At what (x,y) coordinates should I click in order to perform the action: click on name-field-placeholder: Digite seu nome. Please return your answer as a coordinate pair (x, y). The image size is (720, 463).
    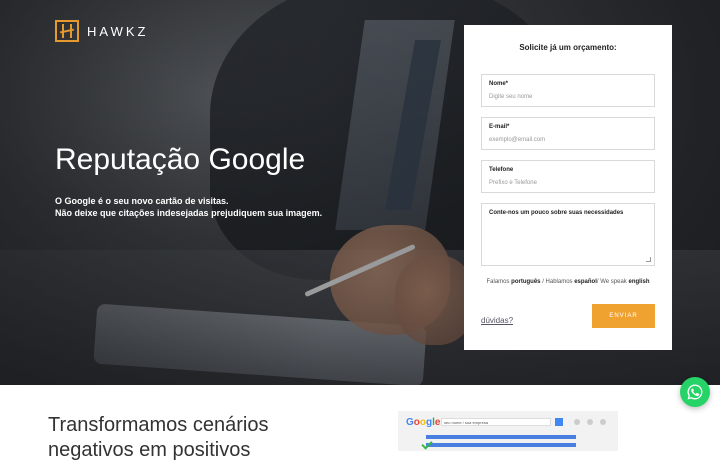
    Looking at the image, I should click on (511, 97).